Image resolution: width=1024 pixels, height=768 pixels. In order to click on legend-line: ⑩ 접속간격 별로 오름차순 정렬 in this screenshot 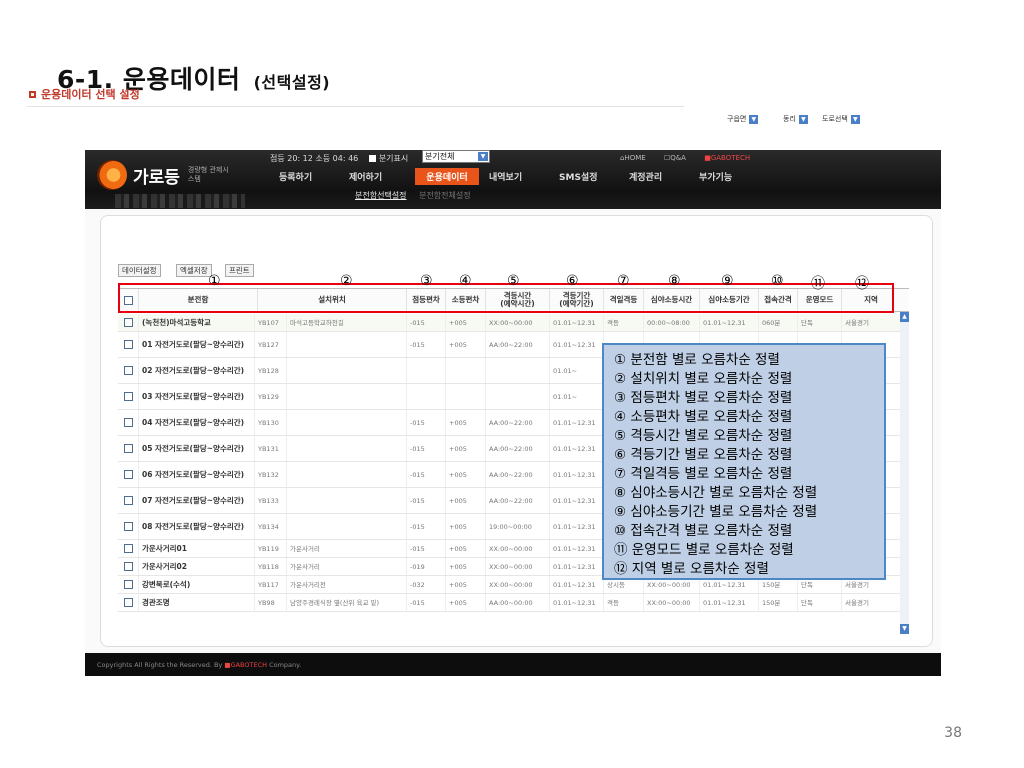, I will do `click(703, 531)`.